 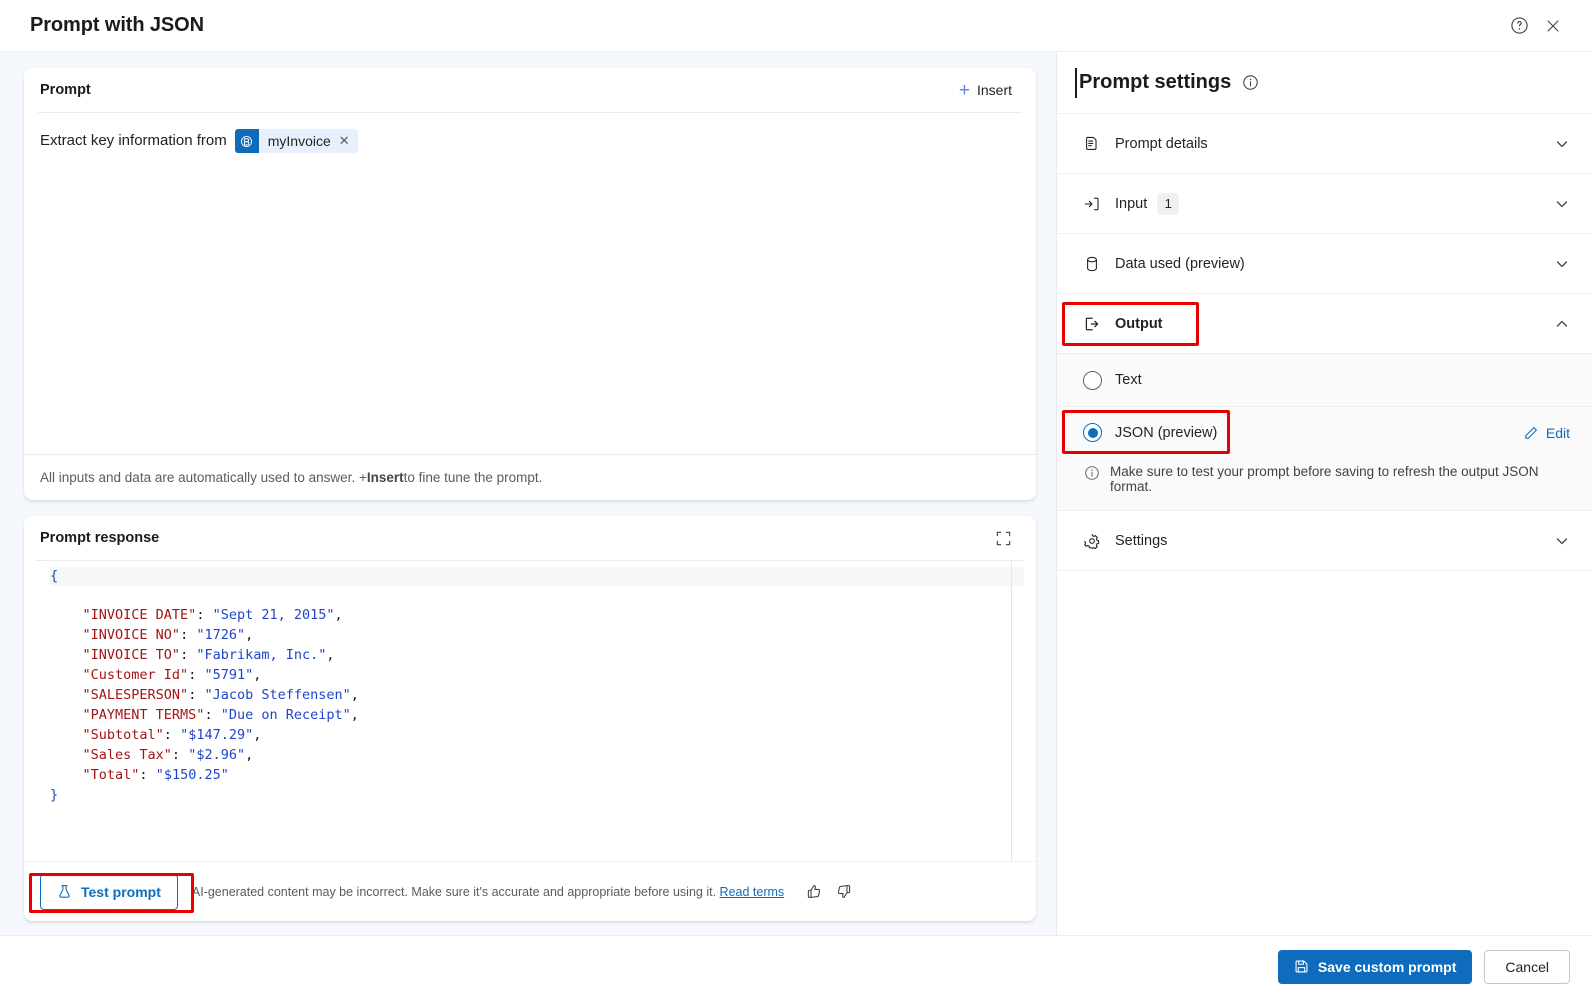 What do you see at coordinates (1527, 966) in the screenshot?
I see `cancel-button: Cancel` at bounding box center [1527, 966].